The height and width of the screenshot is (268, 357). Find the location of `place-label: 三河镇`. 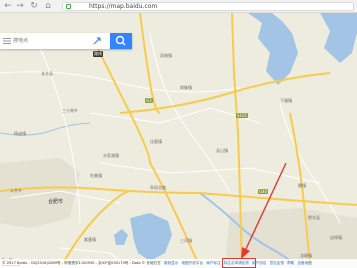

place-label: 三河镇 is located at coordinates (186, 240).